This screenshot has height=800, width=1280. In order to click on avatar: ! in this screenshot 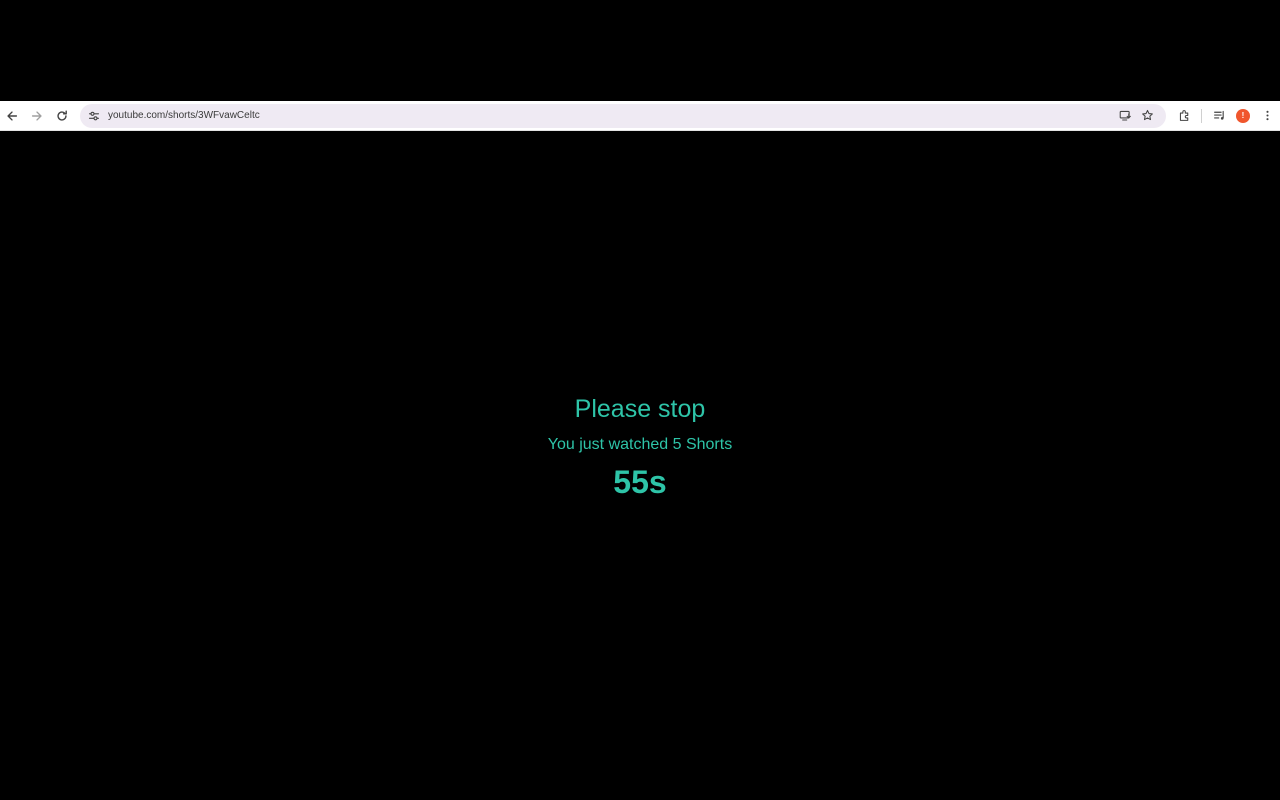, I will do `click(1243, 115)`.